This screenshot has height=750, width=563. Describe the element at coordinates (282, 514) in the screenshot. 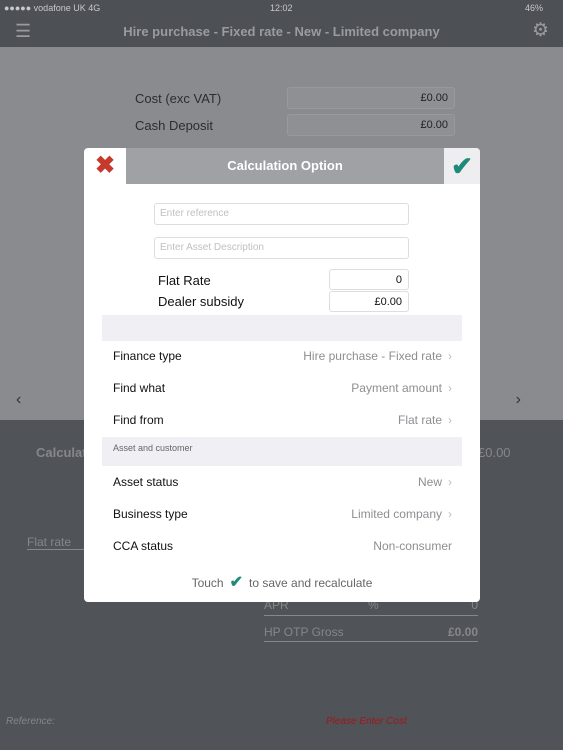

I see `business-type-row: Business type Limited company ›` at that location.